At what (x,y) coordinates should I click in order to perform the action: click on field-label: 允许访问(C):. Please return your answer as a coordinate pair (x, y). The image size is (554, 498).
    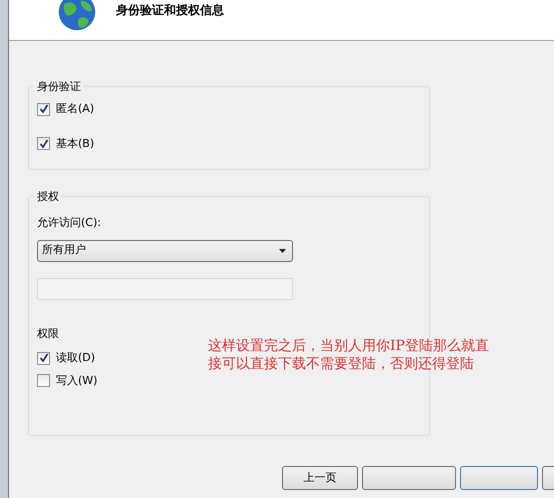
    Looking at the image, I should click on (69, 223).